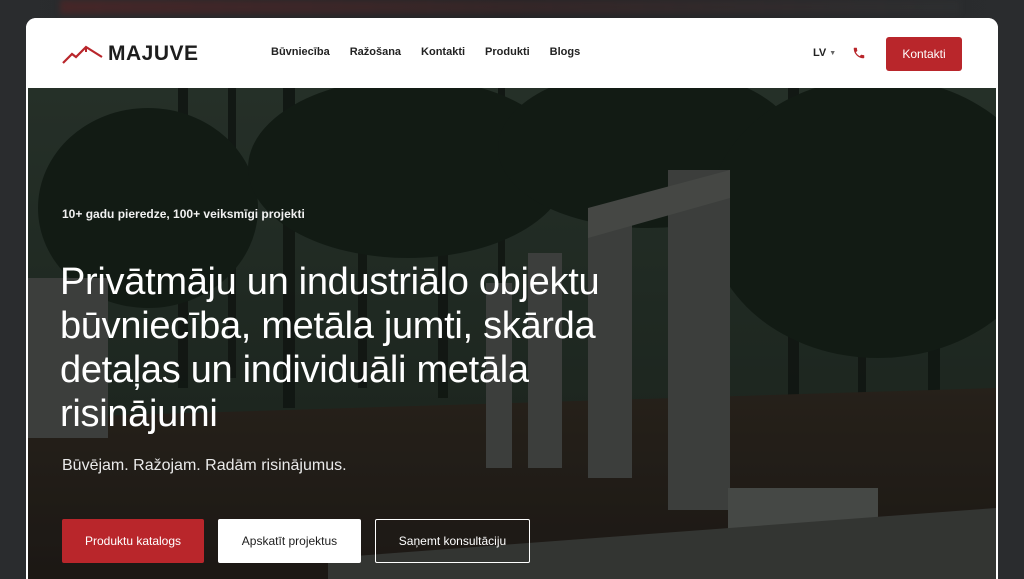 This screenshot has width=1024, height=579. What do you see at coordinates (300, 52) in the screenshot?
I see `nav-item-buvnieciba: Būvniecība` at bounding box center [300, 52].